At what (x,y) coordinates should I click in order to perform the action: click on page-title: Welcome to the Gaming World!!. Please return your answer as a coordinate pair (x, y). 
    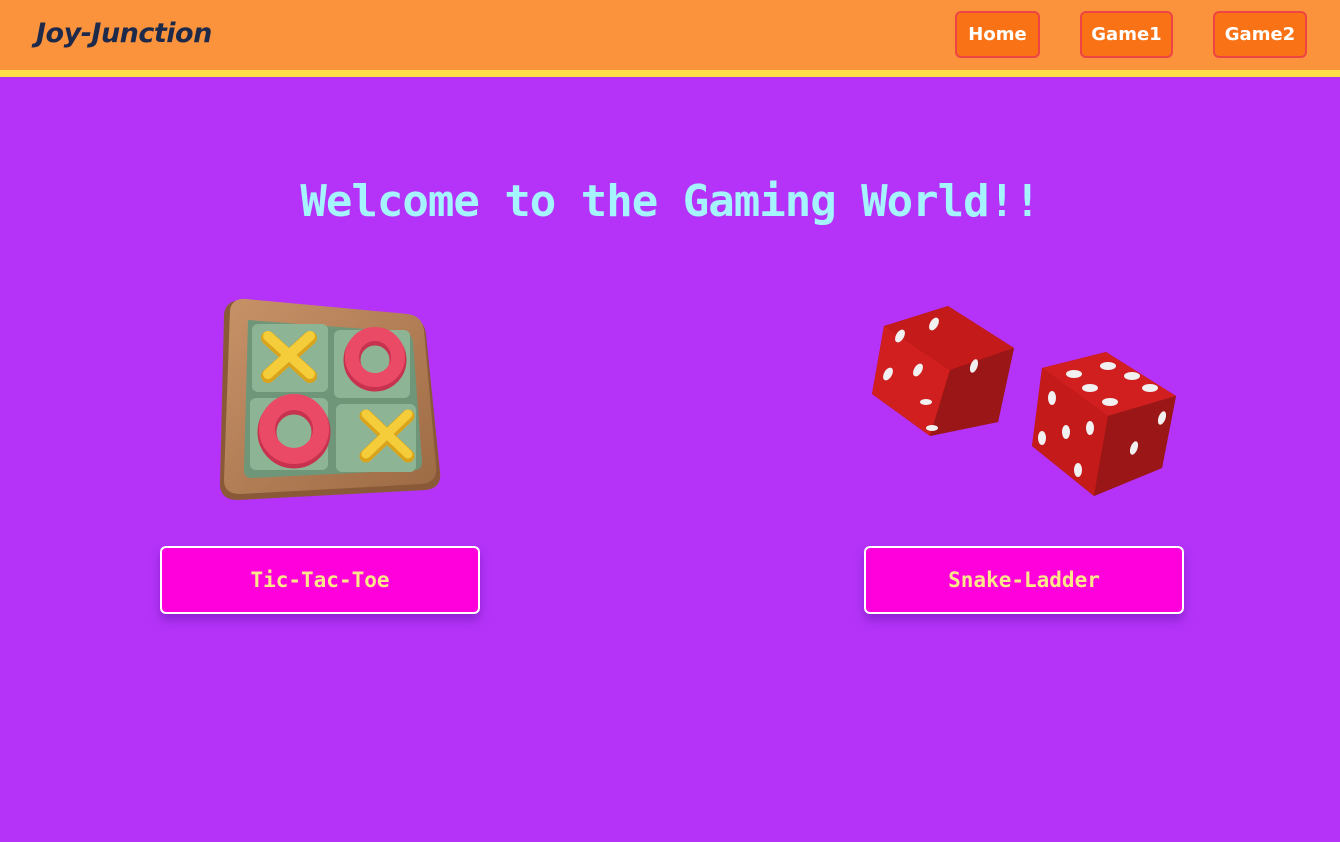
    Looking at the image, I should click on (670, 201).